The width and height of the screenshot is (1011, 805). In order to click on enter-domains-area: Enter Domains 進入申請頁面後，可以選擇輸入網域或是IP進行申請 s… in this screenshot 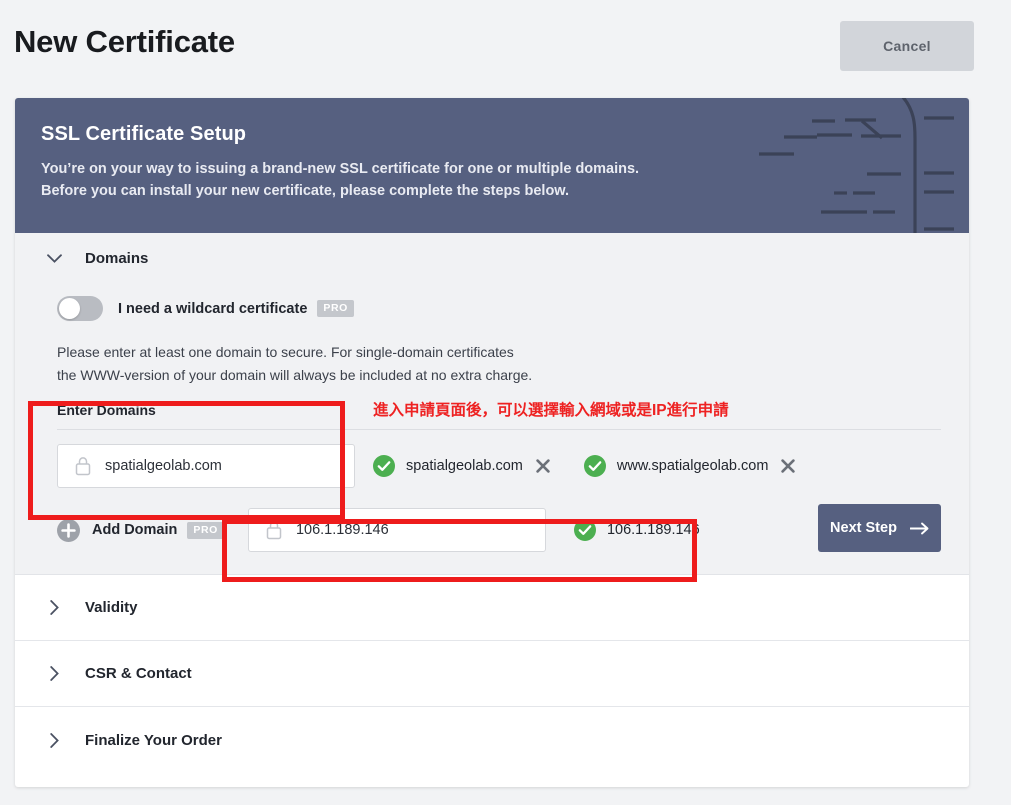, I will do `click(492, 445)`.